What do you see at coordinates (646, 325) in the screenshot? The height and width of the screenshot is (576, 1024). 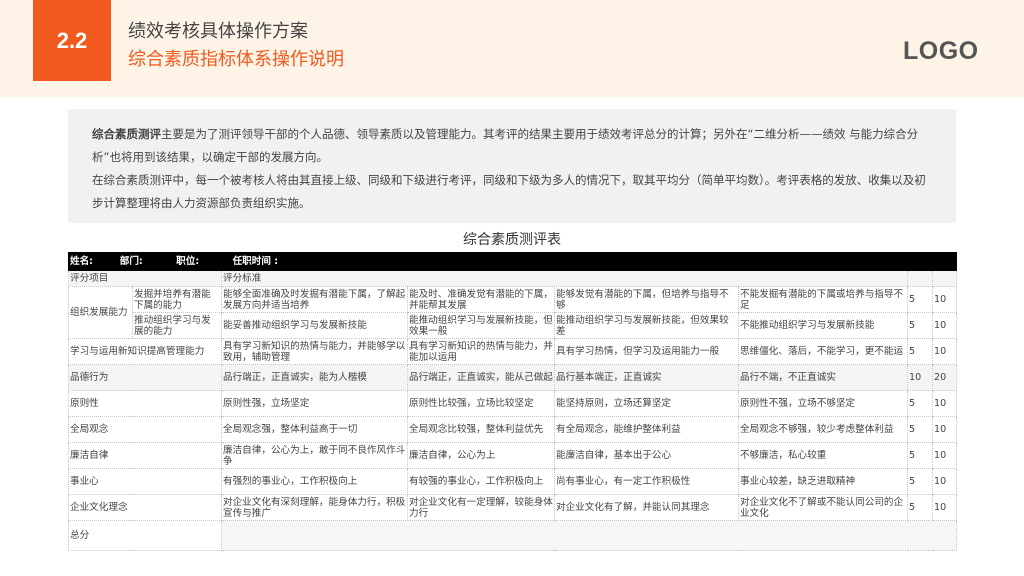 I see `criteria-cell: 能推动组织学习与发展新技能，但效果较差` at bounding box center [646, 325].